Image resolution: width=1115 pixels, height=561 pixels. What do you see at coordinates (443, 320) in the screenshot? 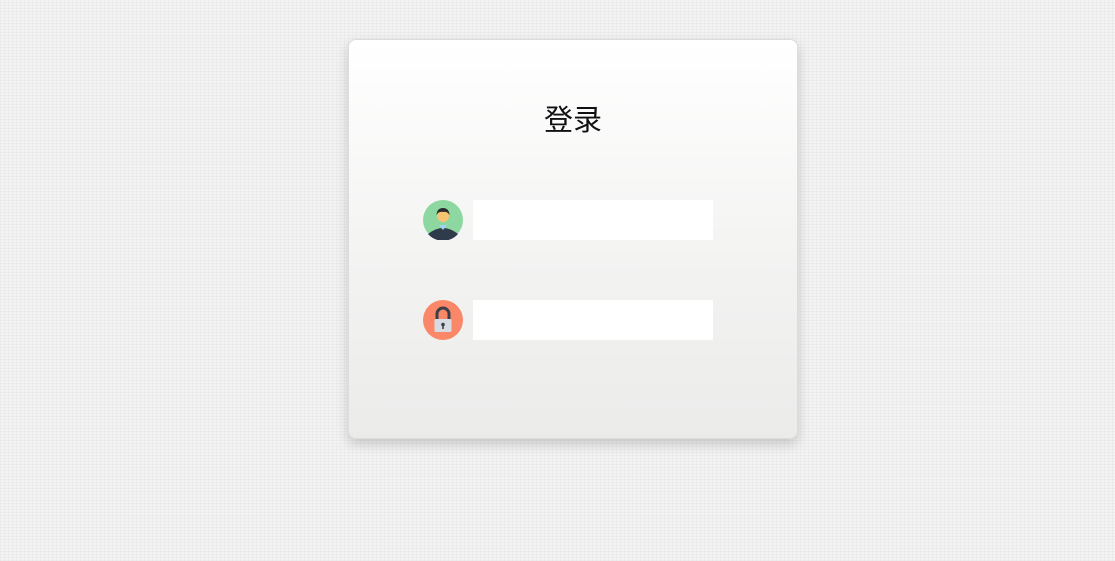
I see `lock-icon` at bounding box center [443, 320].